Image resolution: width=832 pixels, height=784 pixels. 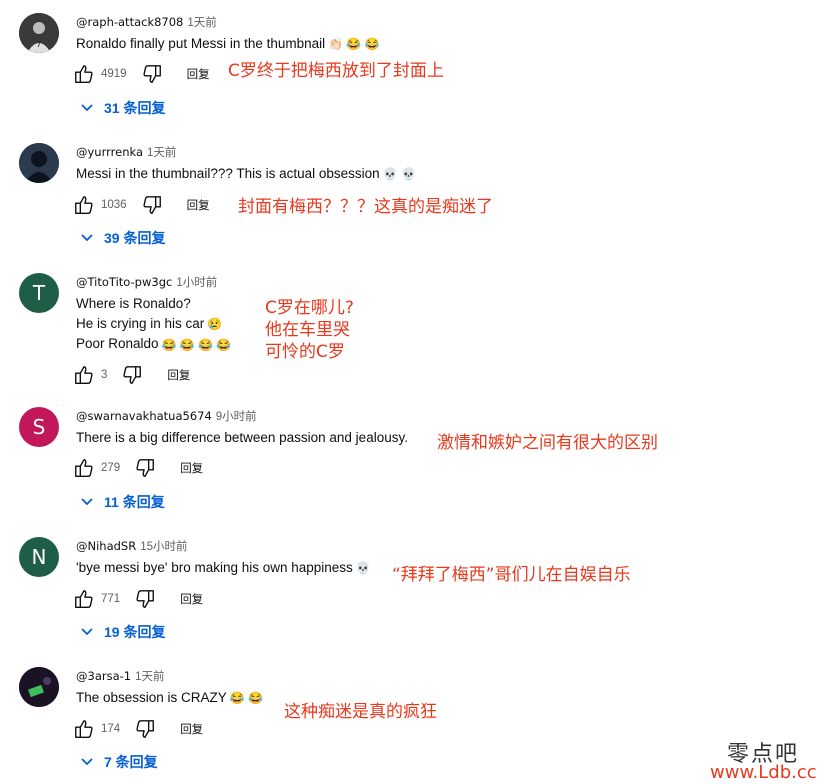 I want to click on emoji: 👏🏻 😂 😂, so click(x=354, y=44).